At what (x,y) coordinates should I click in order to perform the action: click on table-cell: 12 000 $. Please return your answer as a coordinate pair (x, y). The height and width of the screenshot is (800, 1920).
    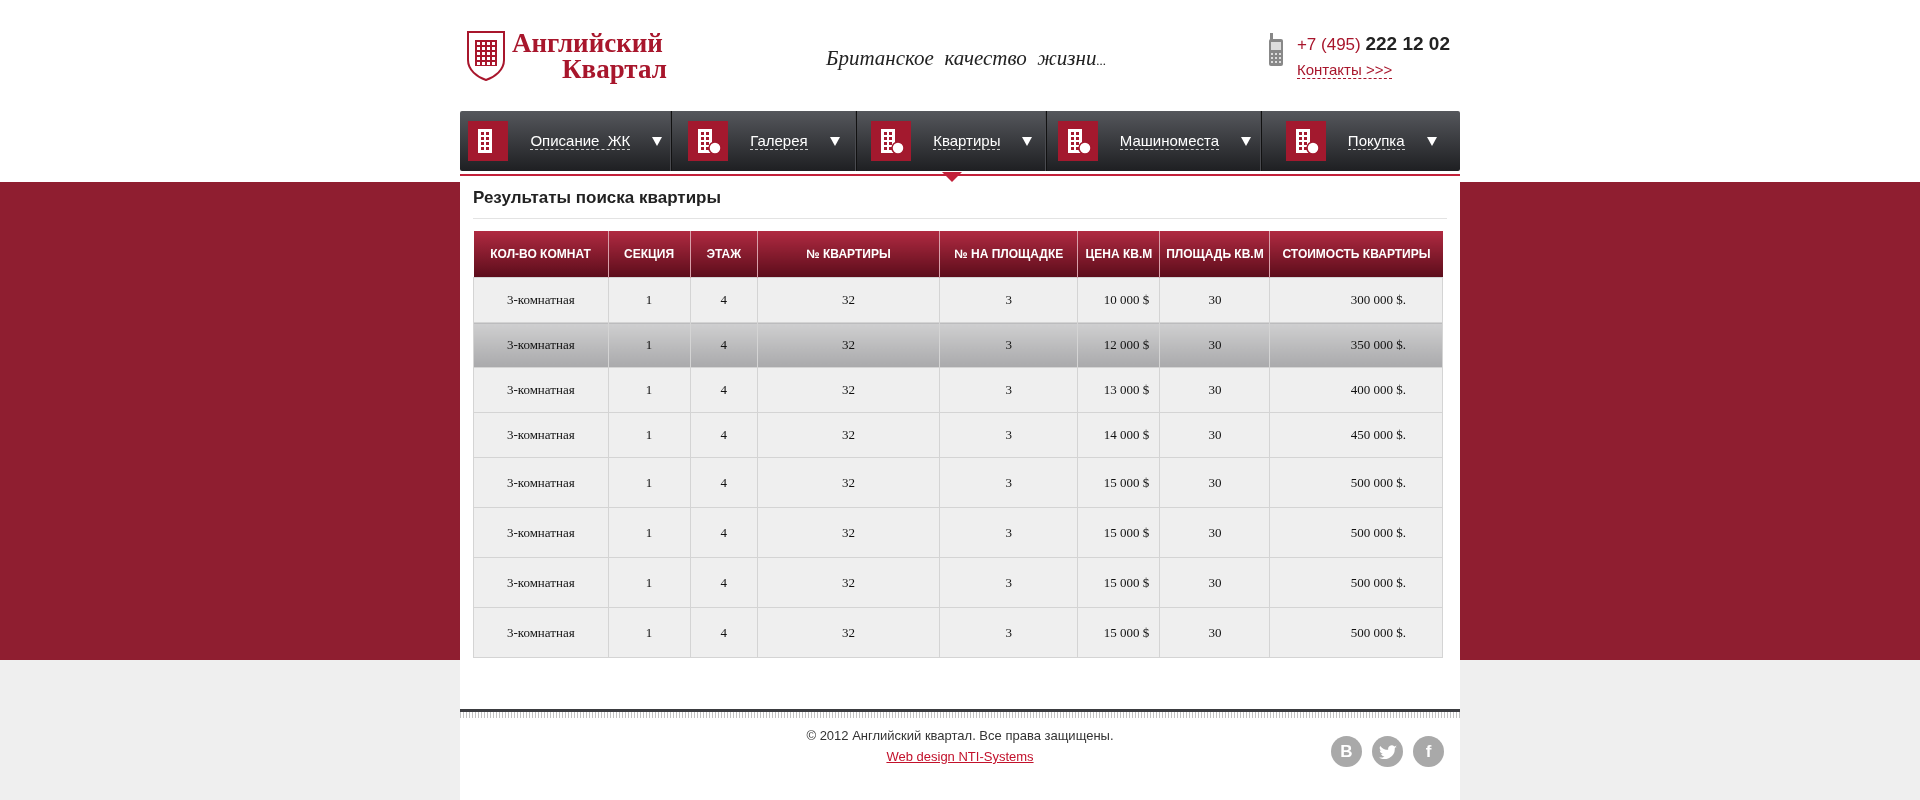
    Looking at the image, I should click on (1118, 345).